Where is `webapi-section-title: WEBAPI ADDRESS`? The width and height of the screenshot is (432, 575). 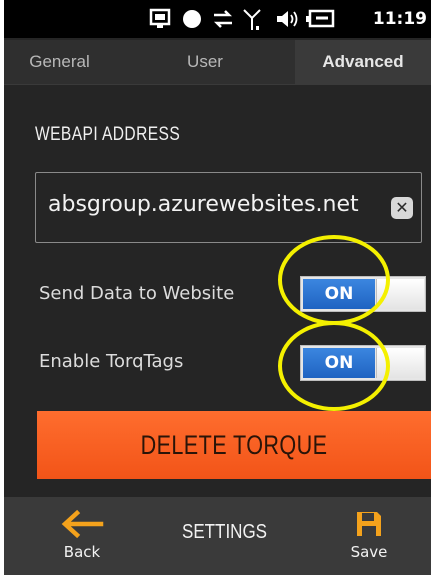
webapi-section-title: WEBAPI ADDRESS is located at coordinates (108, 134).